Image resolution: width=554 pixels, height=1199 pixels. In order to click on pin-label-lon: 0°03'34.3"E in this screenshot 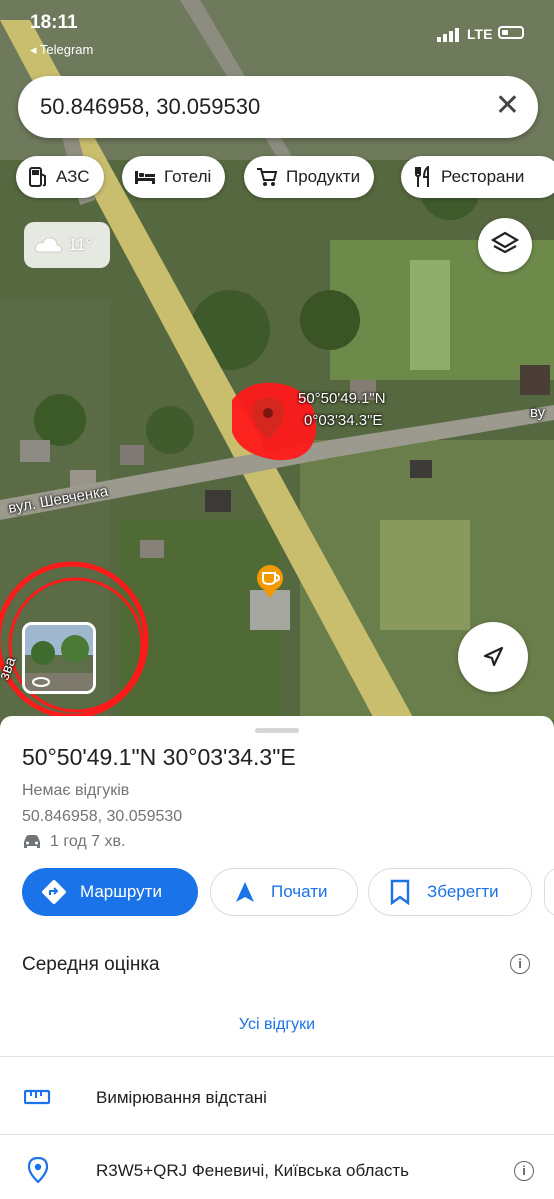, I will do `click(343, 420)`.